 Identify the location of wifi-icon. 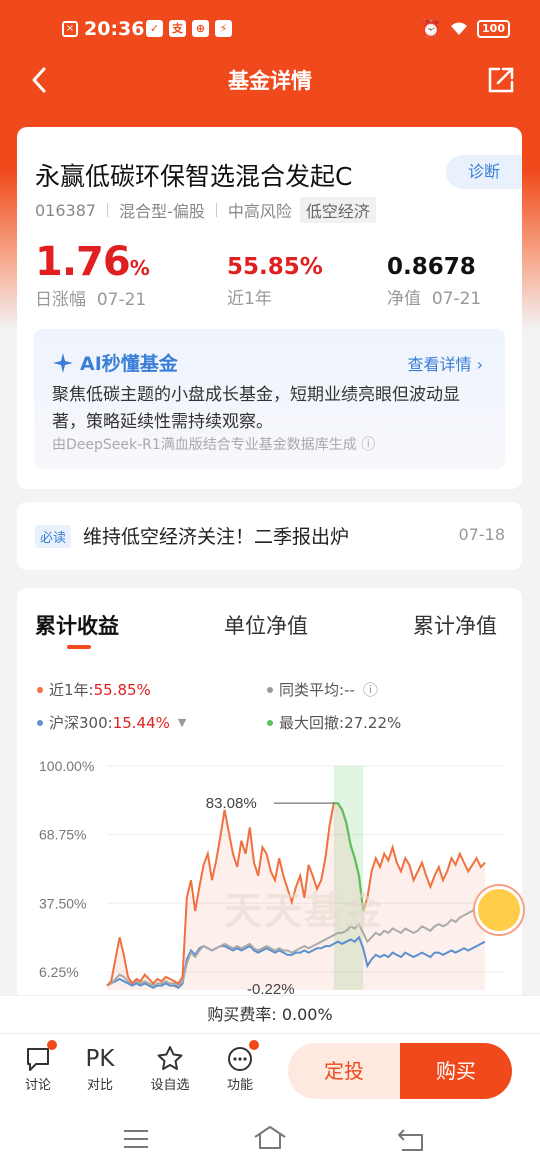
(459, 28).